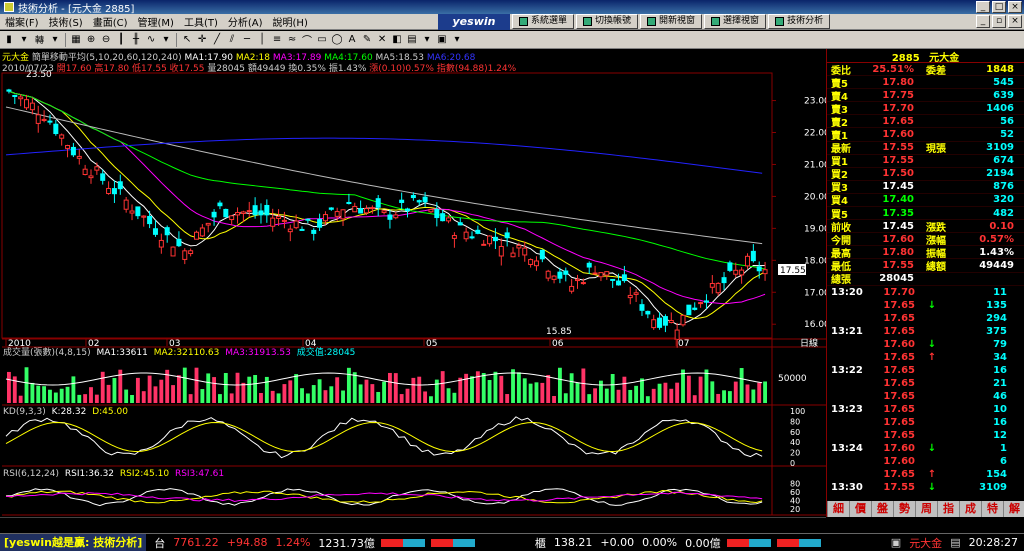 The width and height of the screenshot is (1024, 551). Describe the element at coordinates (106, 40) in the screenshot. I see `zoom-out-icon: ⊖` at that location.